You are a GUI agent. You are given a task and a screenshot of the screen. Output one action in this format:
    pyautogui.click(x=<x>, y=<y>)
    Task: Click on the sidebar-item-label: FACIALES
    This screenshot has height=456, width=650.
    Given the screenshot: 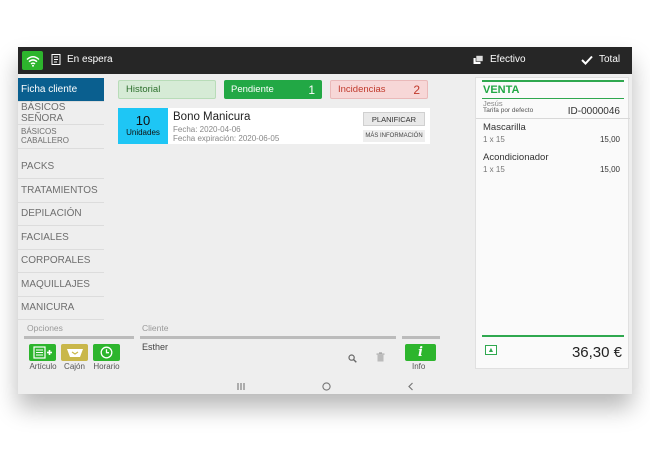 What is the action you would take?
    pyautogui.click(x=45, y=237)
    